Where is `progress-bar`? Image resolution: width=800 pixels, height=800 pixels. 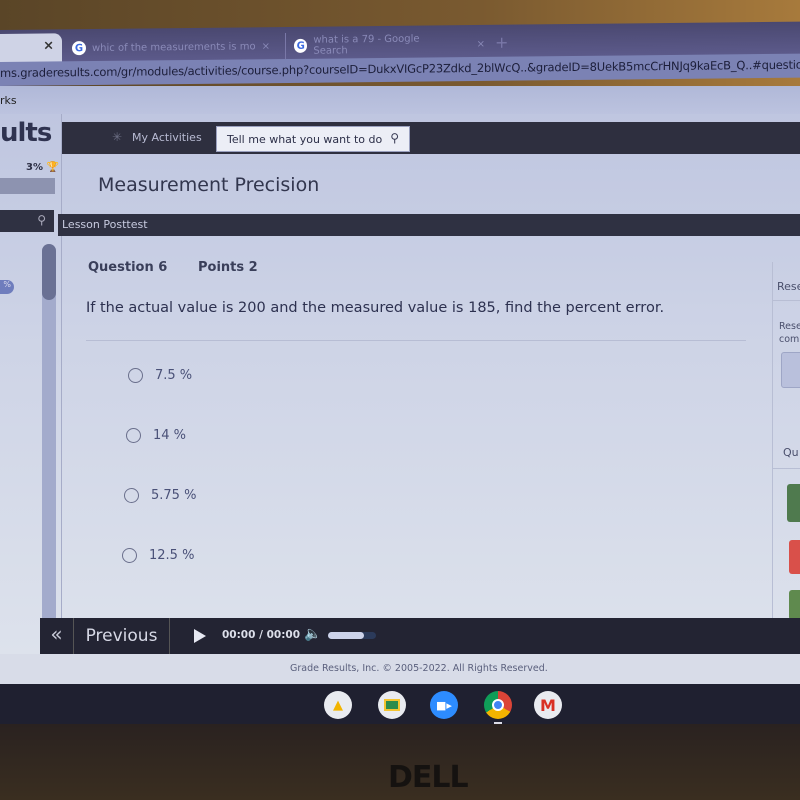 progress-bar is located at coordinates (27, 186).